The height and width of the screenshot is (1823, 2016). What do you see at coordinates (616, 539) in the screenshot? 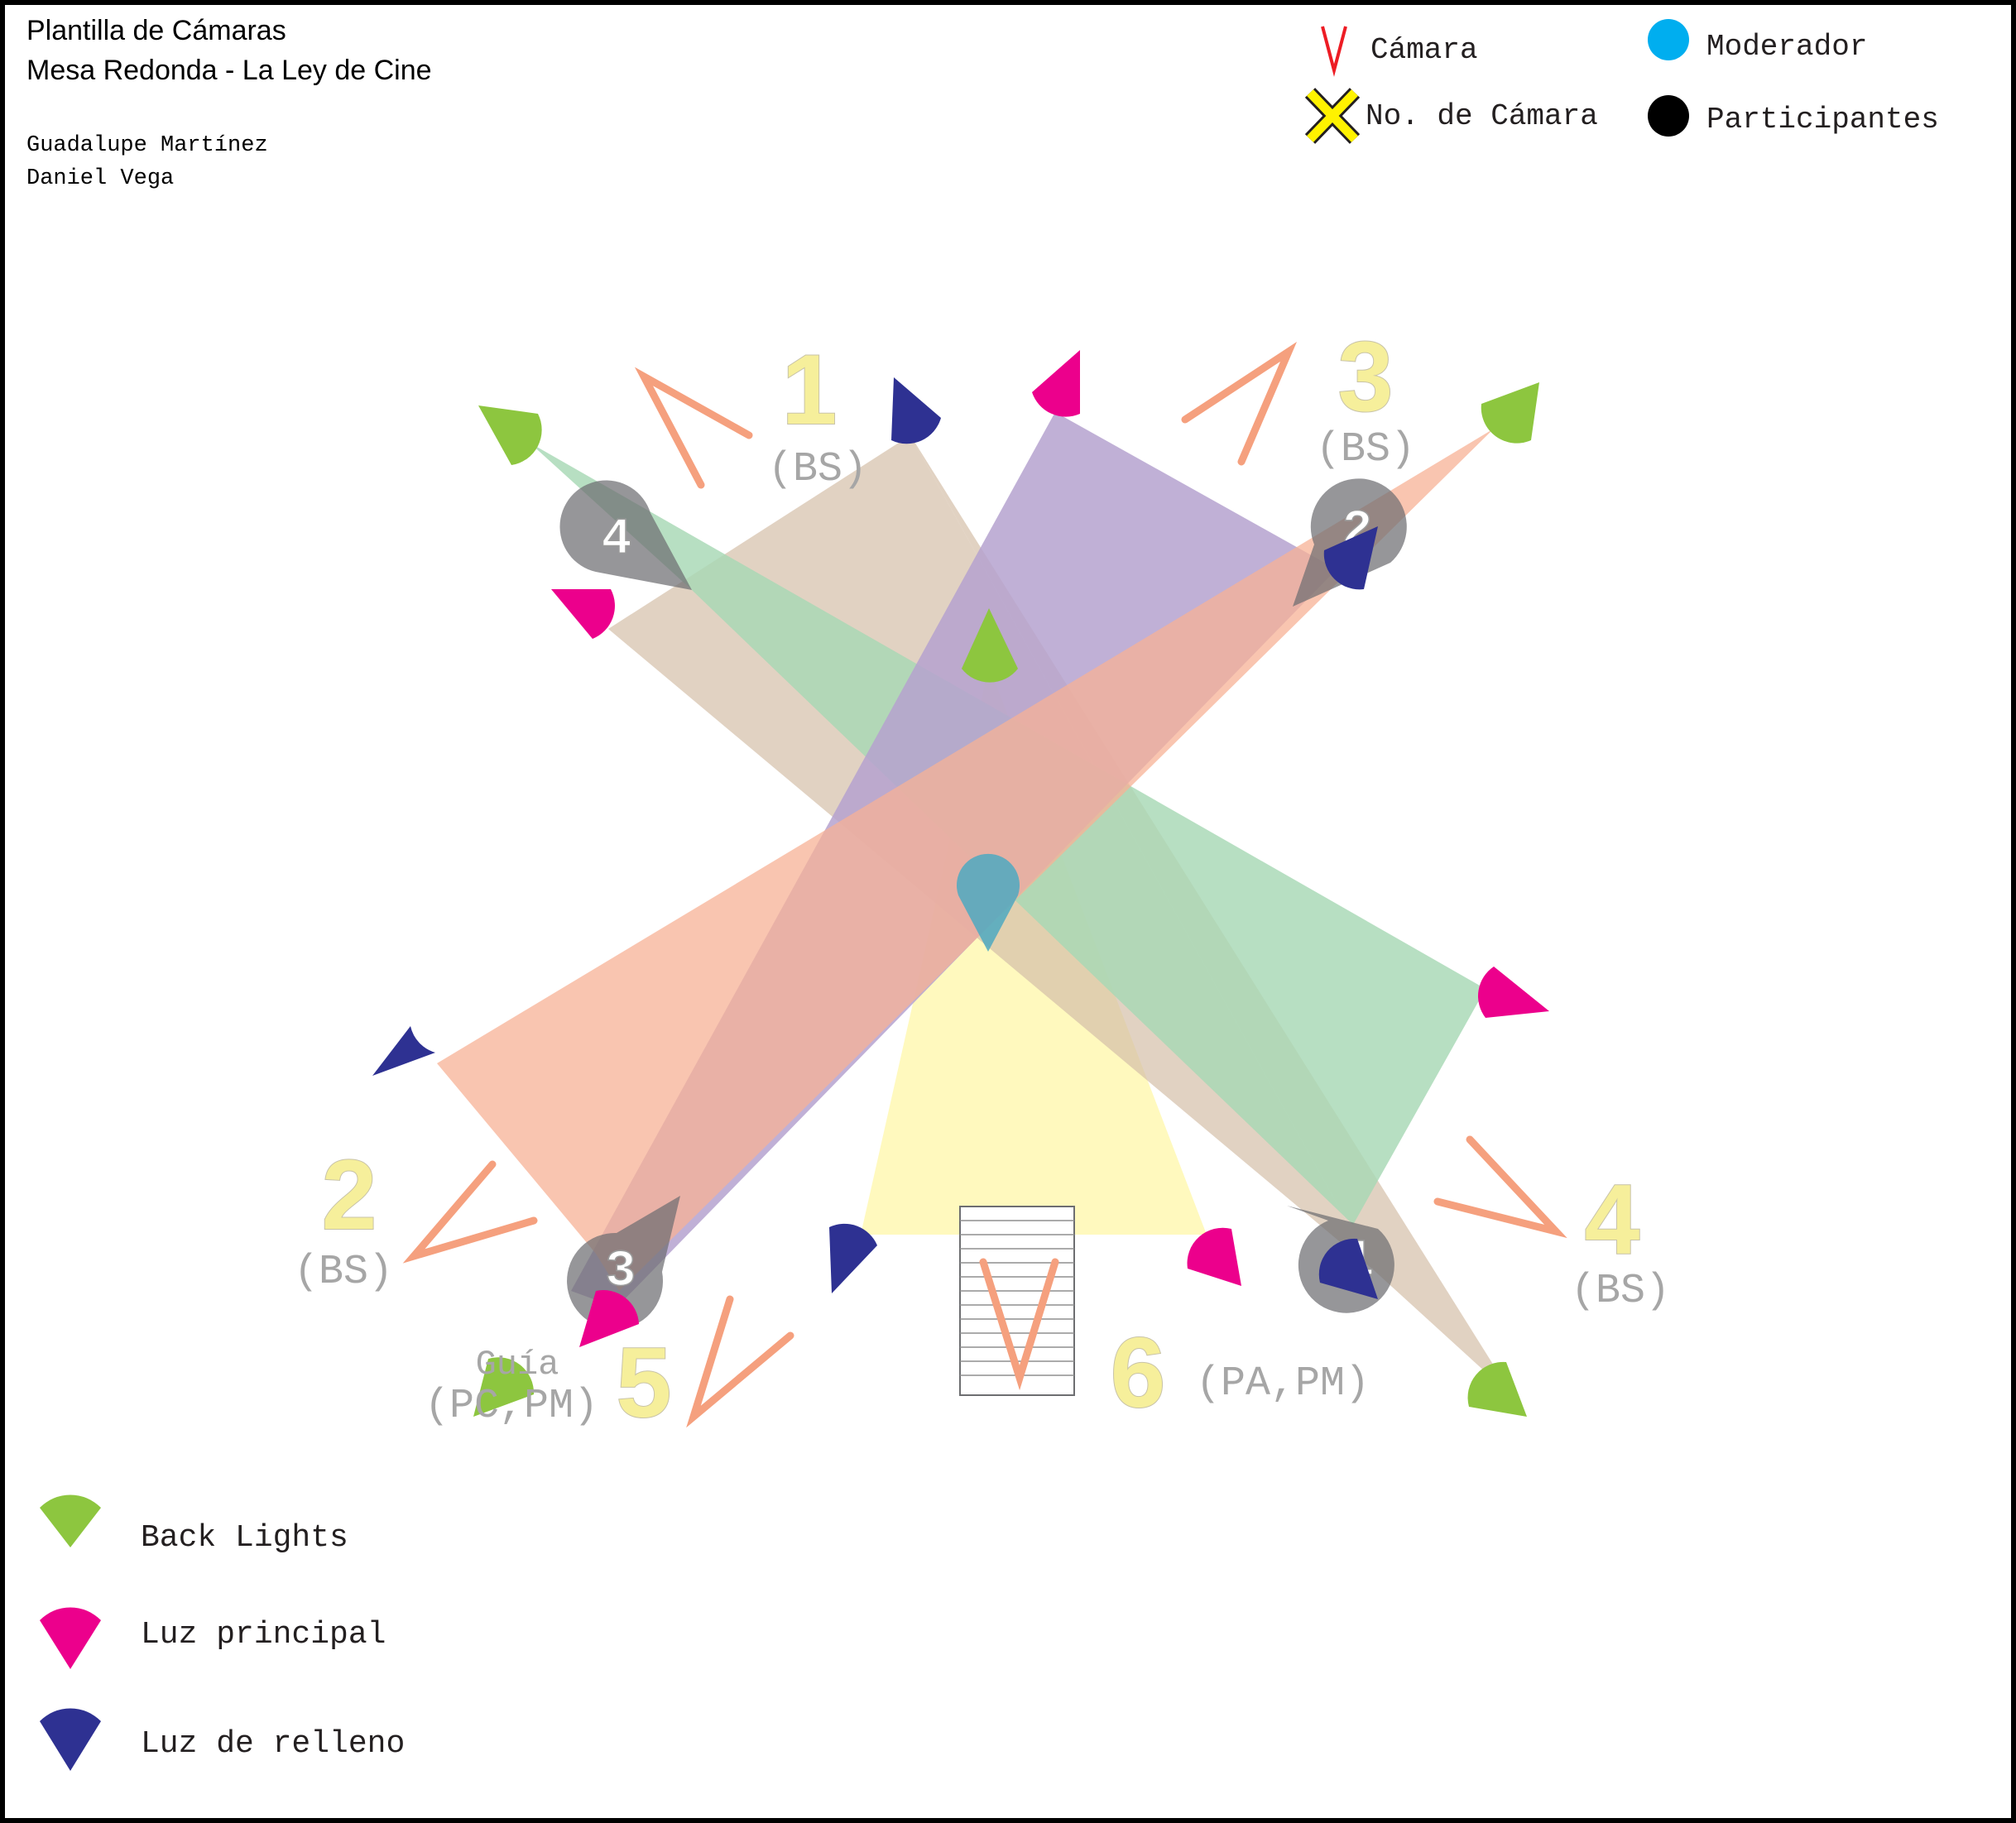
I see `participant-tag-4: 4` at bounding box center [616, 539].